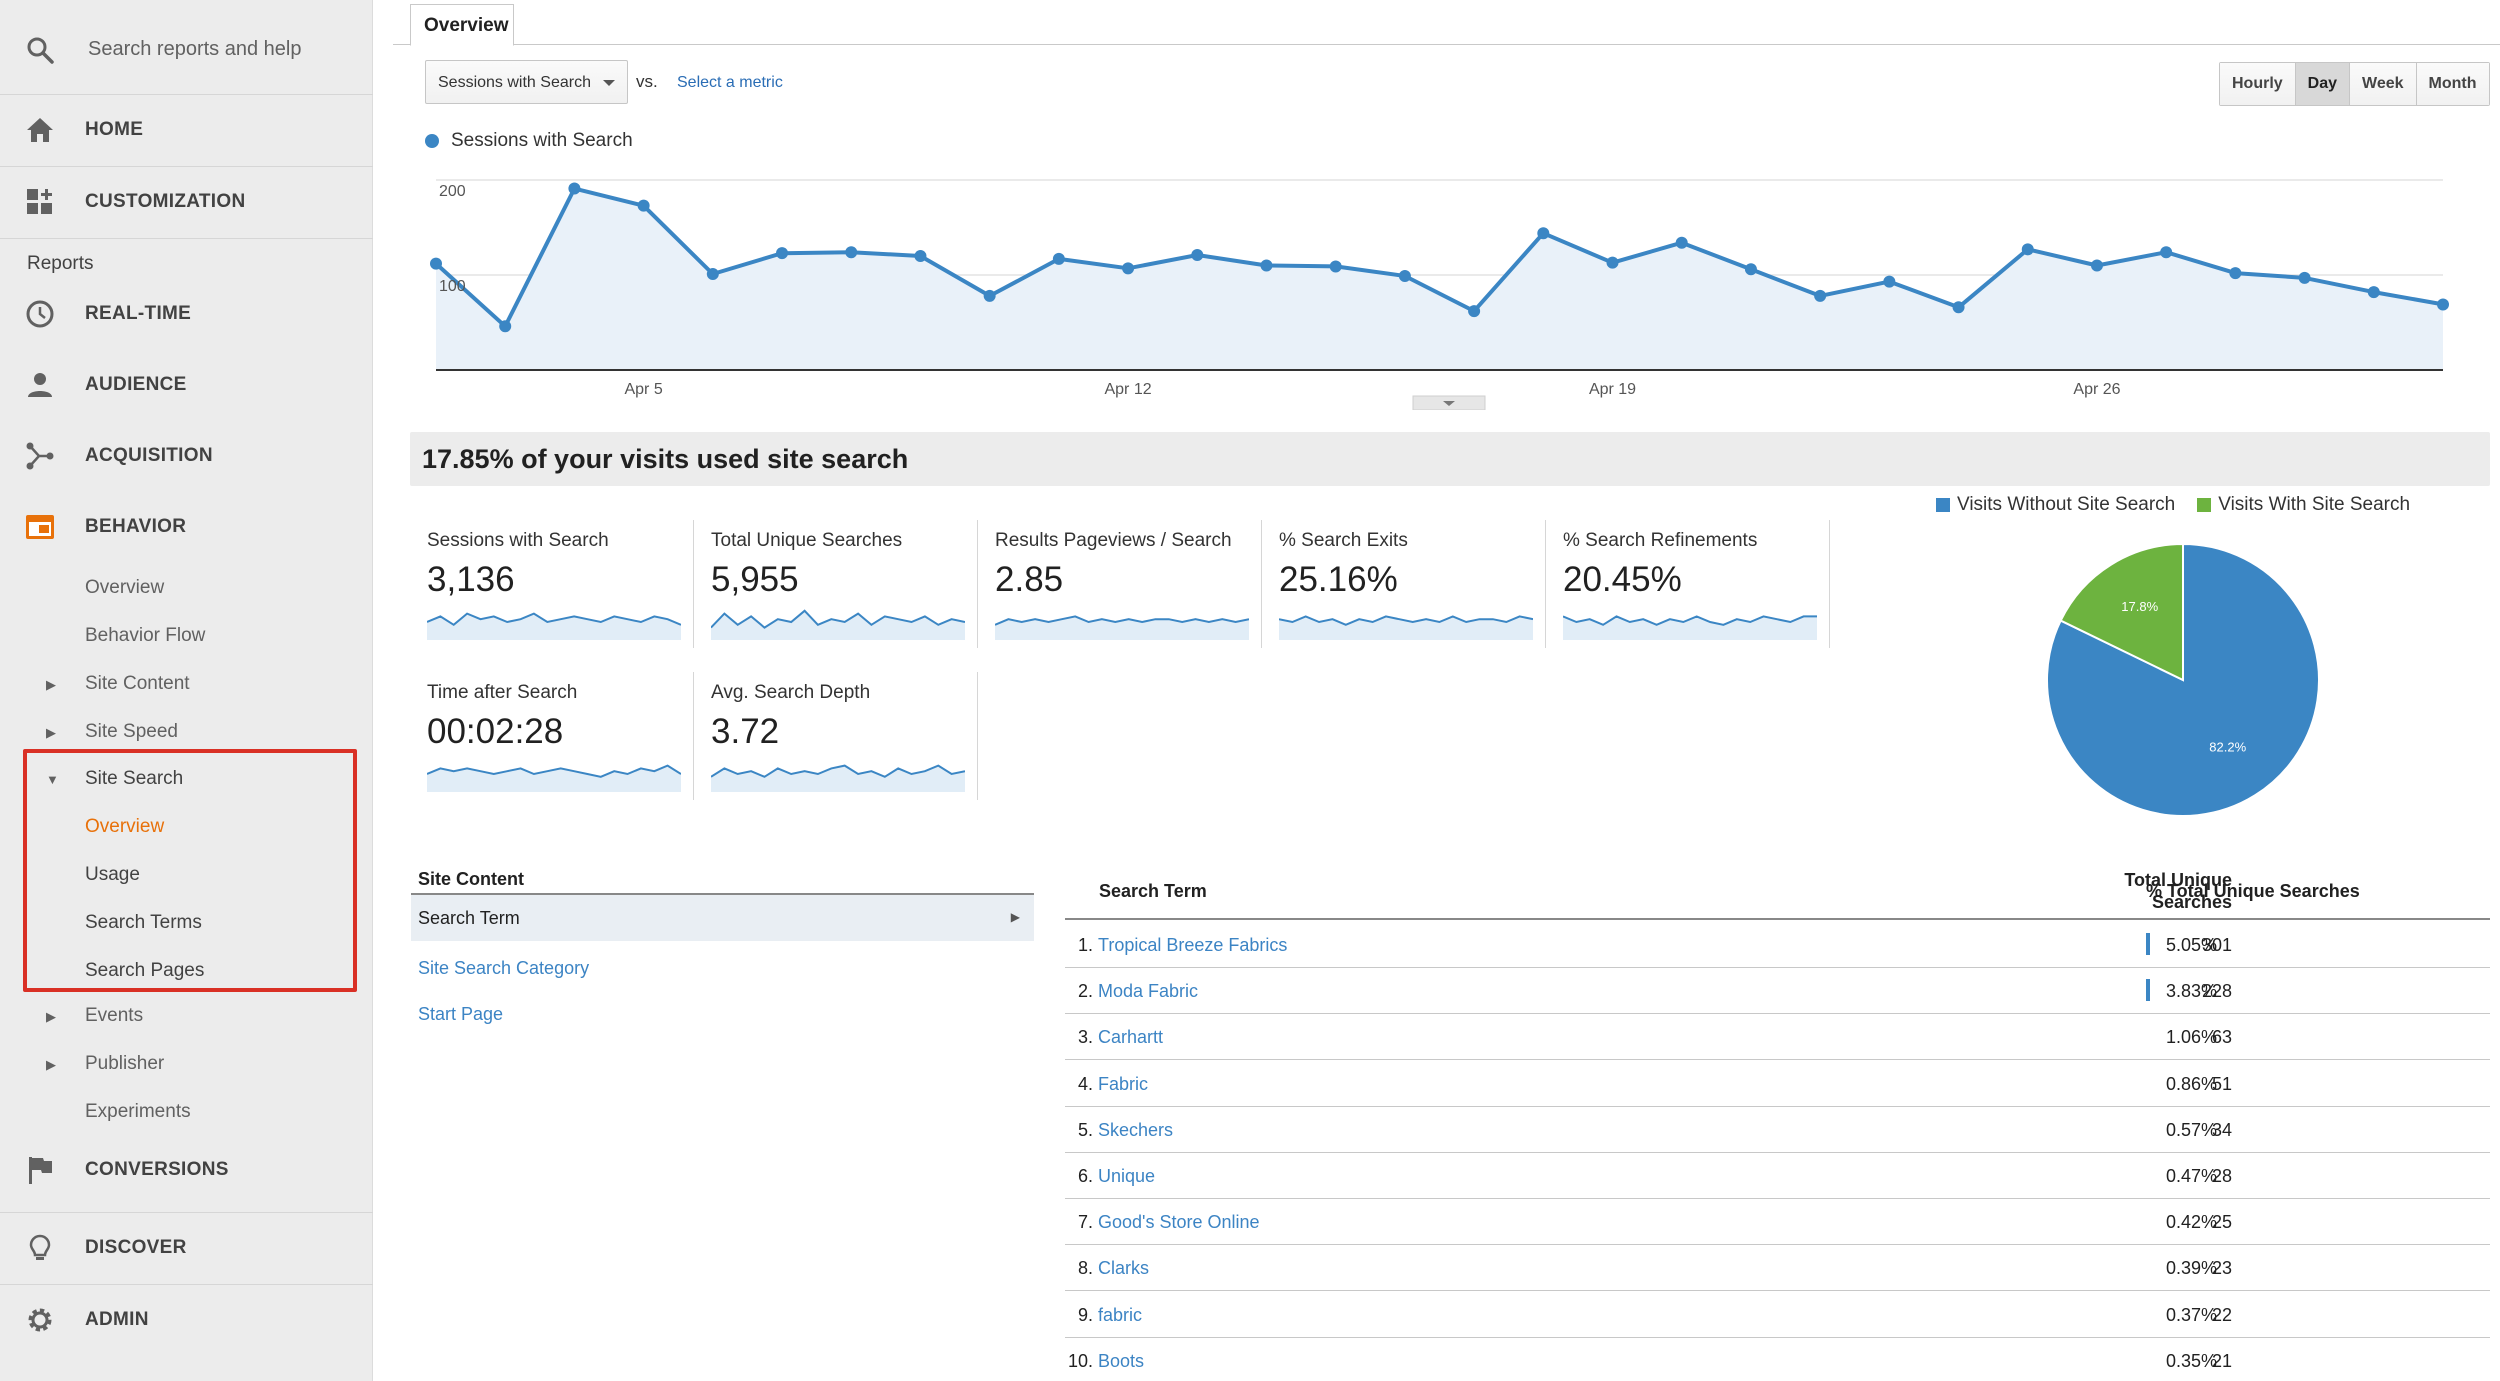 The width and height of the screenshot is (2500, 1381). Describe the element at coordinates (460, 1014) in the screenshot. I see `dimension-start-page: Start Page` at that location.